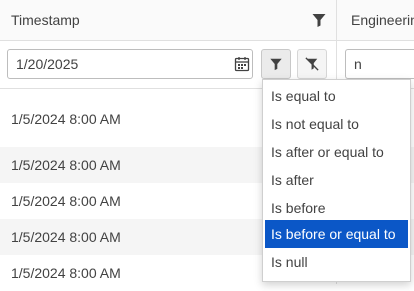 This screenshot has width=414, height=291. I want to click on column-header-label: Engineerin, so click(382, 20).